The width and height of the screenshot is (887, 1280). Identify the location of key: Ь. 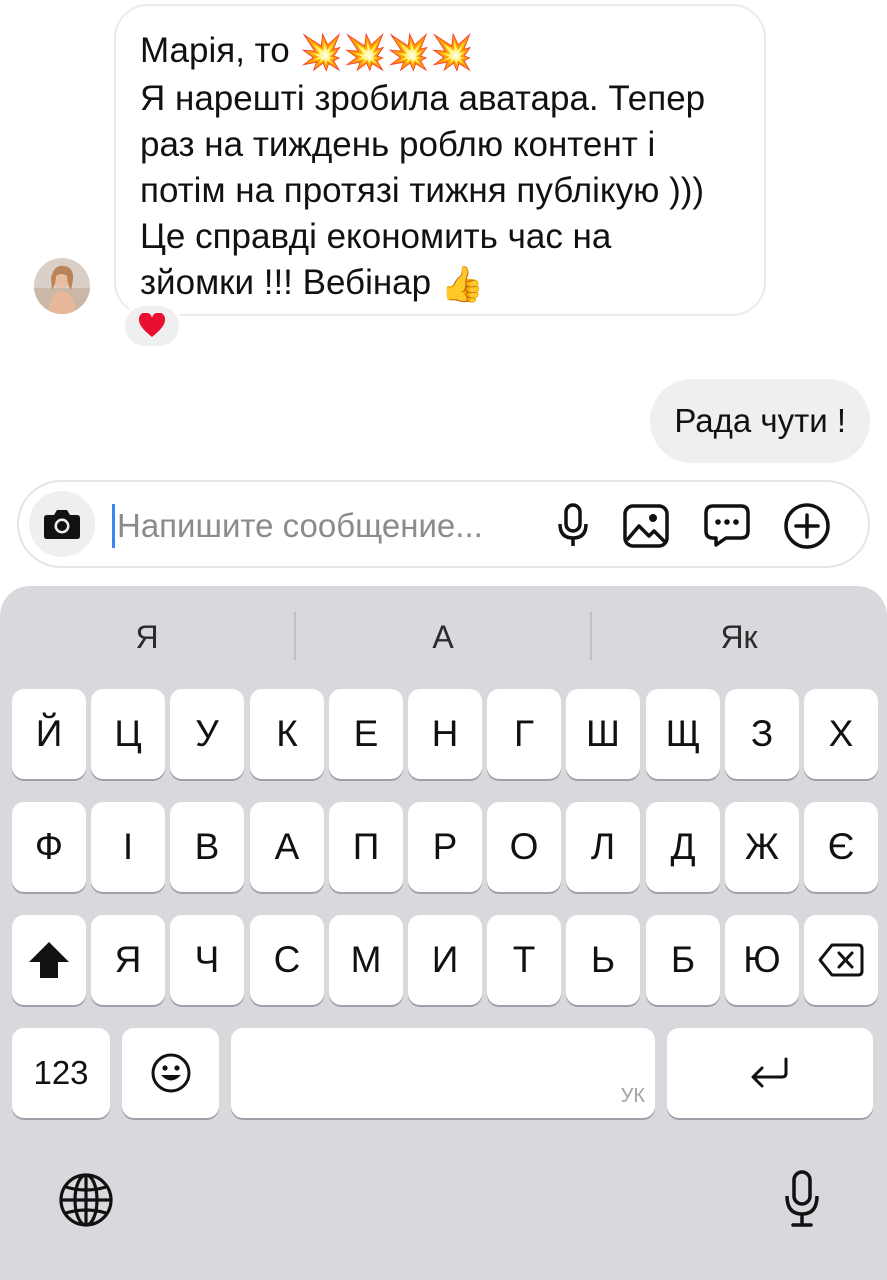
(603, 960).